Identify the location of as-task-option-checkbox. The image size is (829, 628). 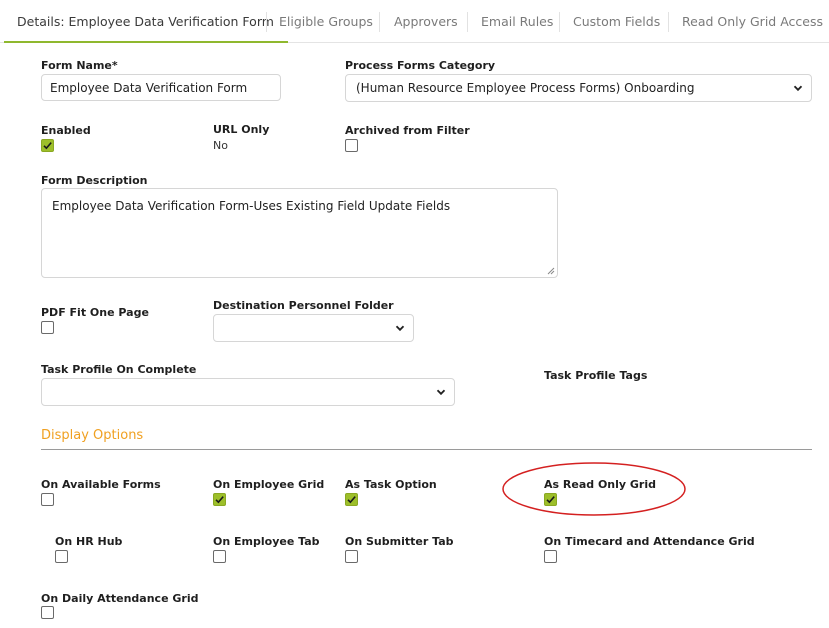
(351, 499).